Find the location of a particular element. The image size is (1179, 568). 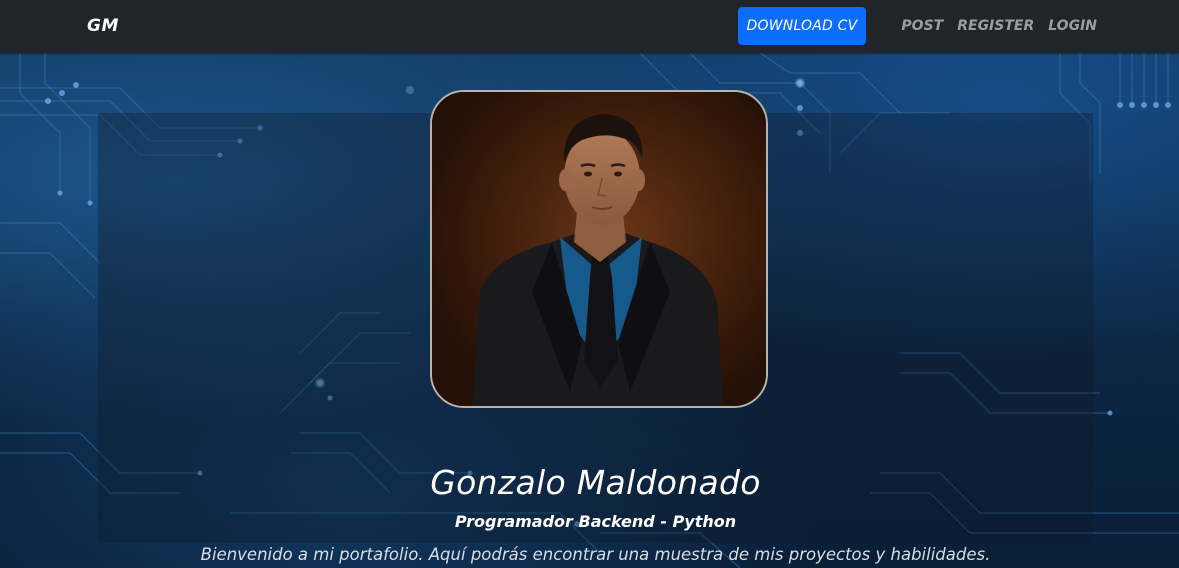

navbar: GM DOWNLOAD CV POST REGISTER LOGIN is located at coordinates (589, 26).